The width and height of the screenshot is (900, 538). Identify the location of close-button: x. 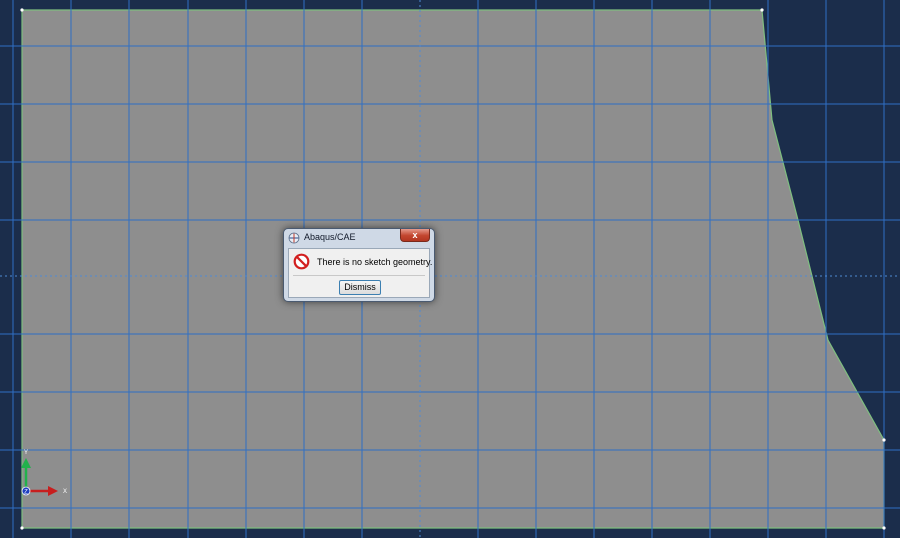
(415, 235).